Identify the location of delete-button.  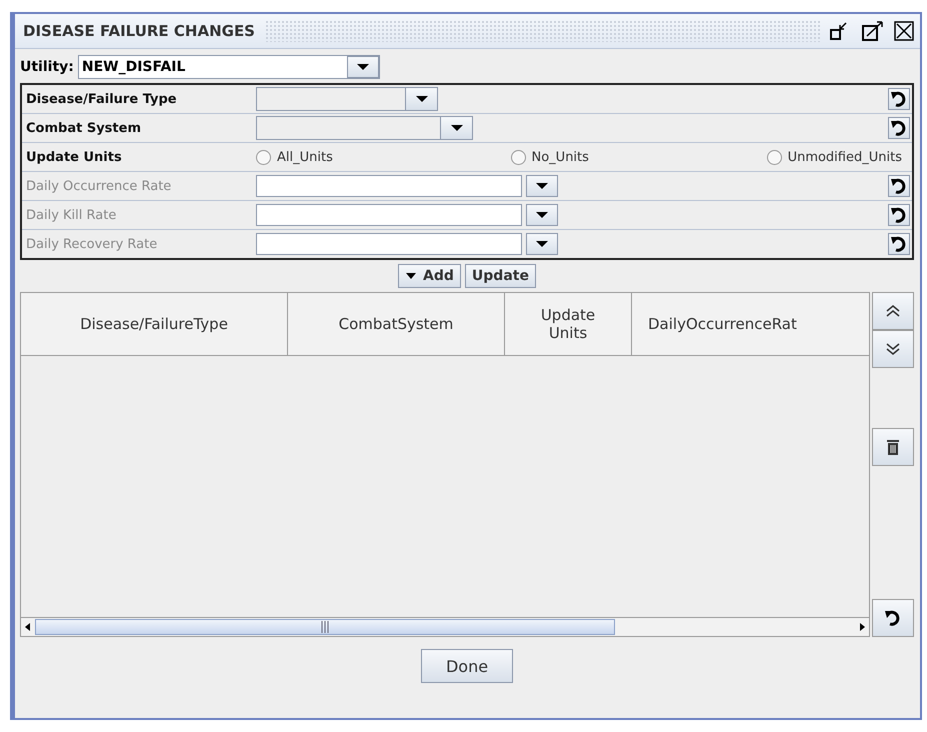
(893, 447).